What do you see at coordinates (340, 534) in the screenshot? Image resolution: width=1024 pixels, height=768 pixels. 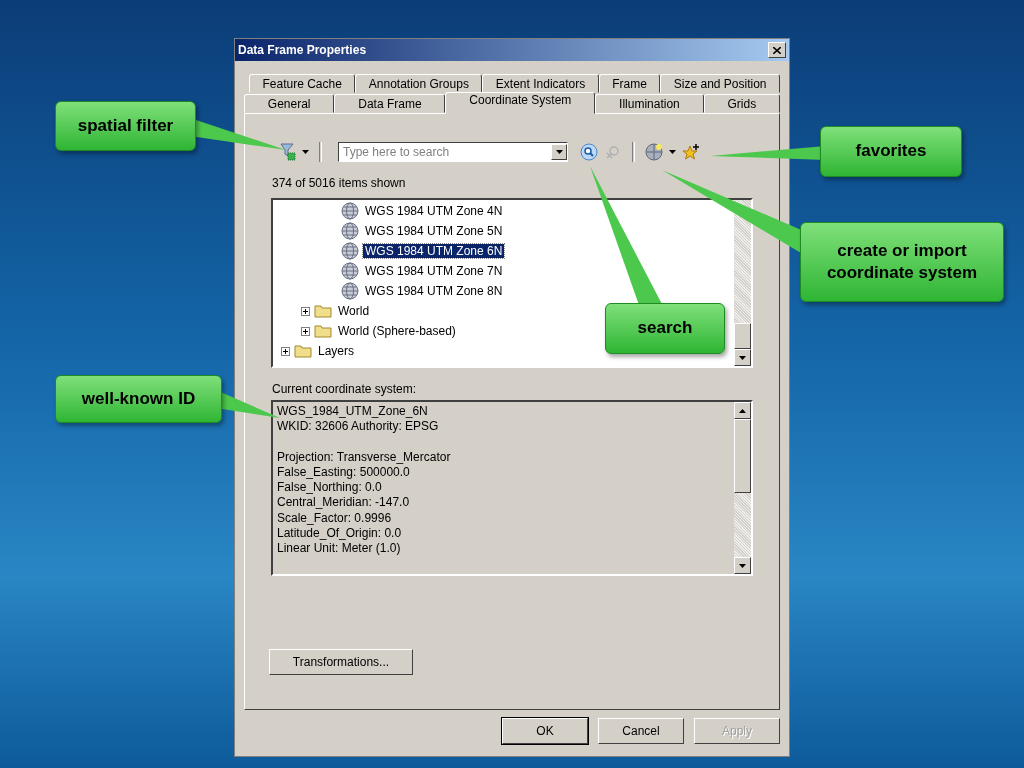 I see `details-line: Latitude_Of_Origin: 0.0` at bounding box center [340, 534].